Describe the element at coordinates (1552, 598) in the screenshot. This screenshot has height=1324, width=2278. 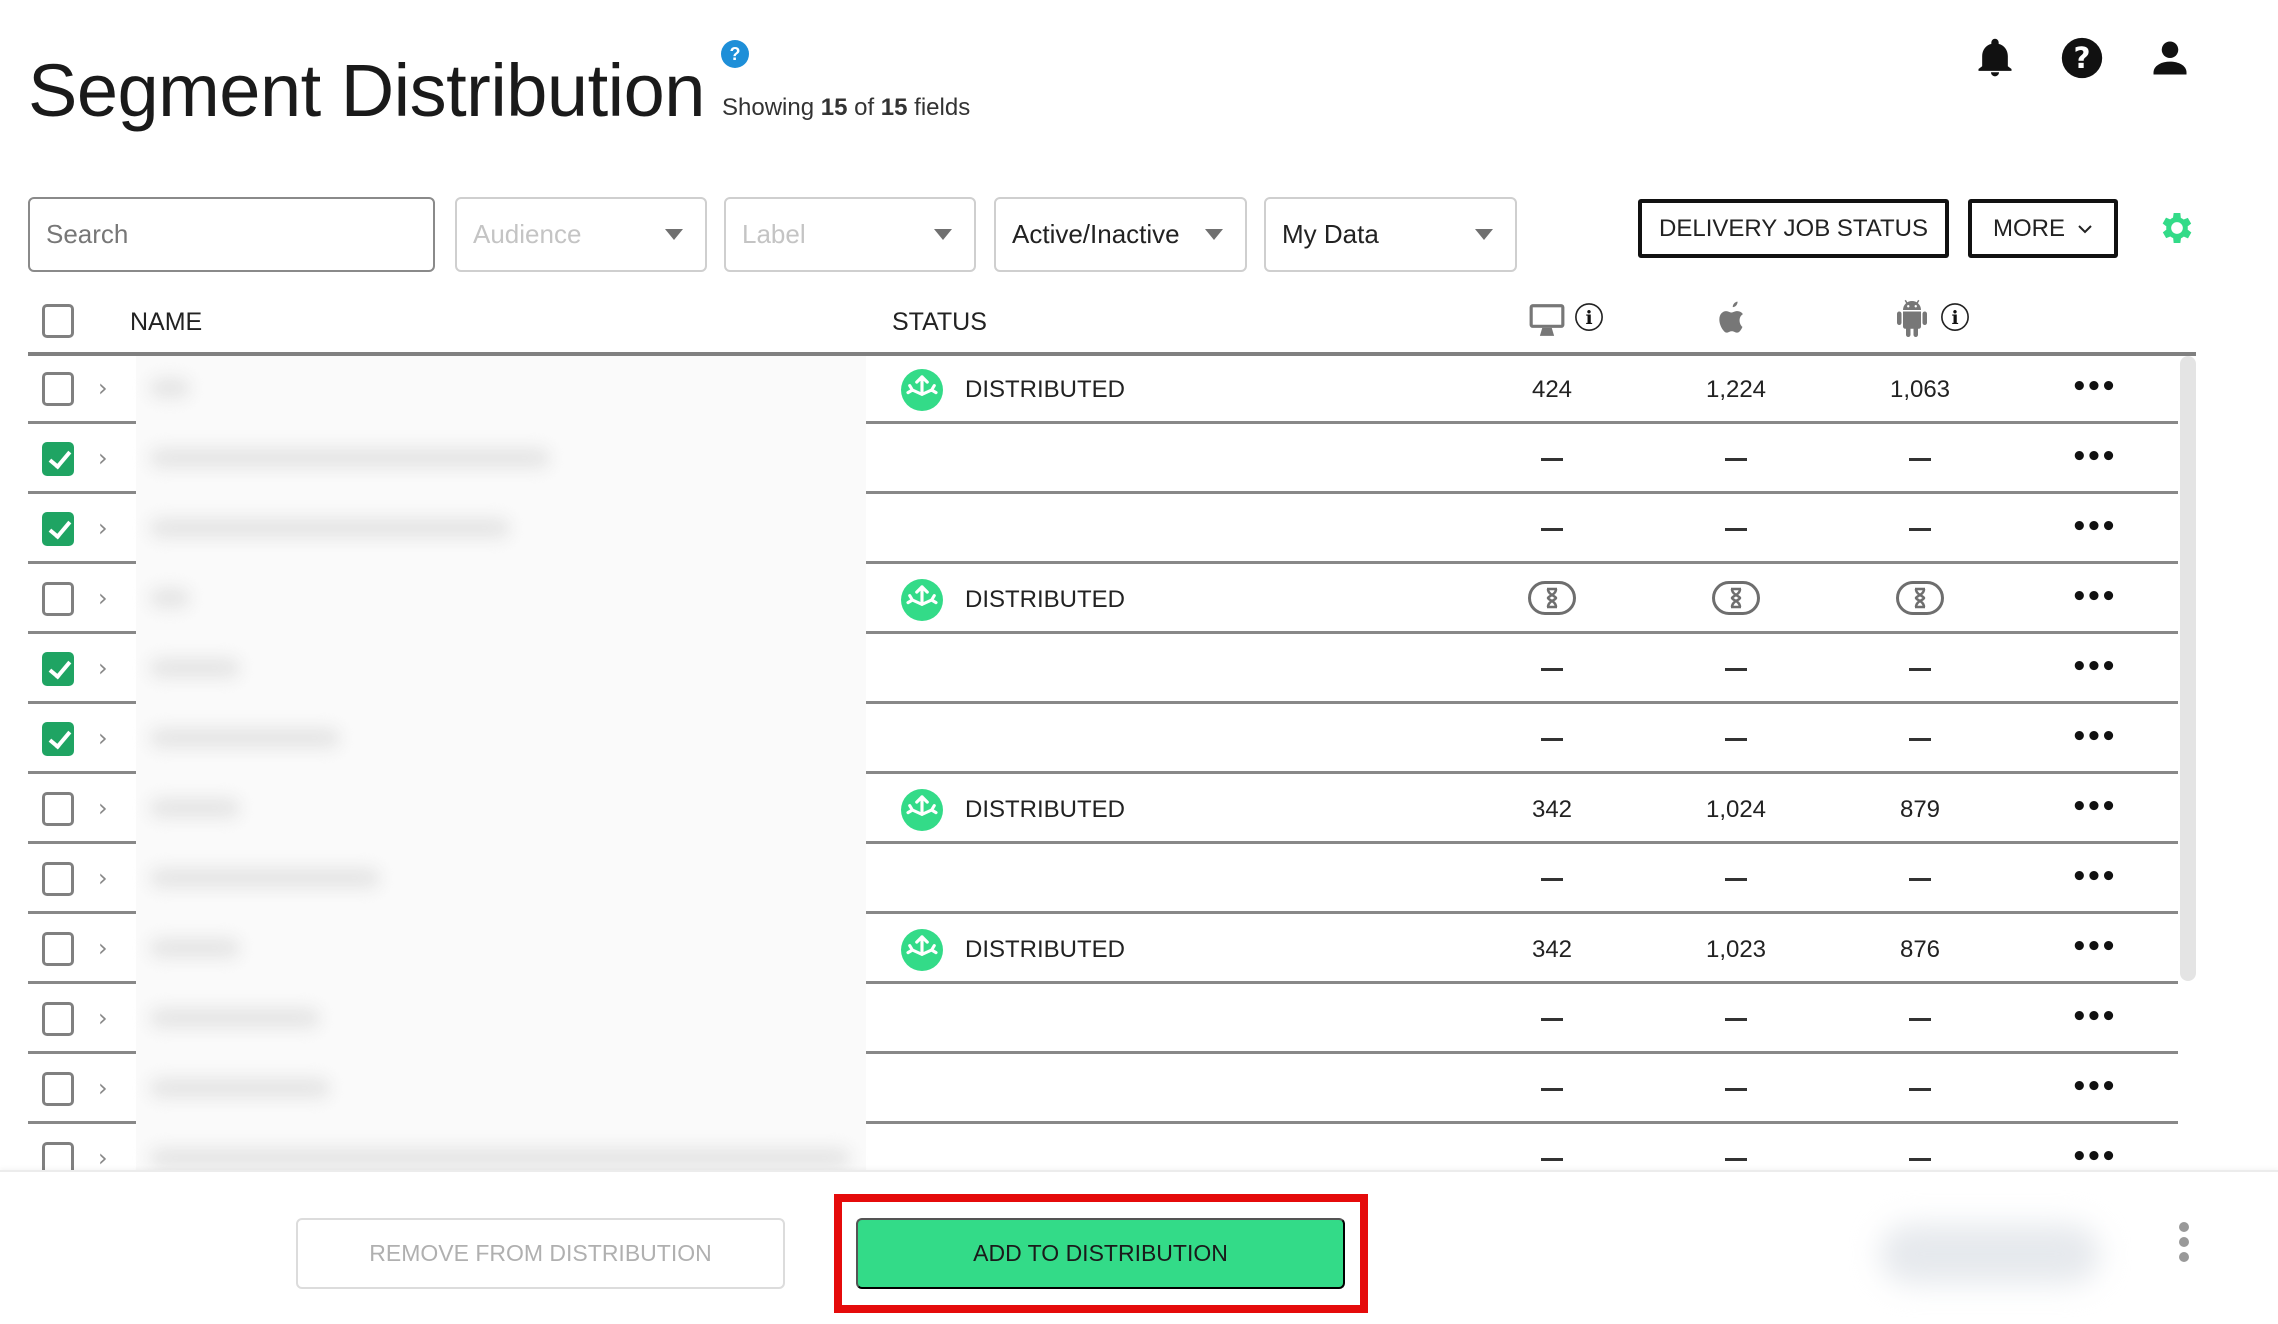
I see `hourglass-pending-icon` at that location.